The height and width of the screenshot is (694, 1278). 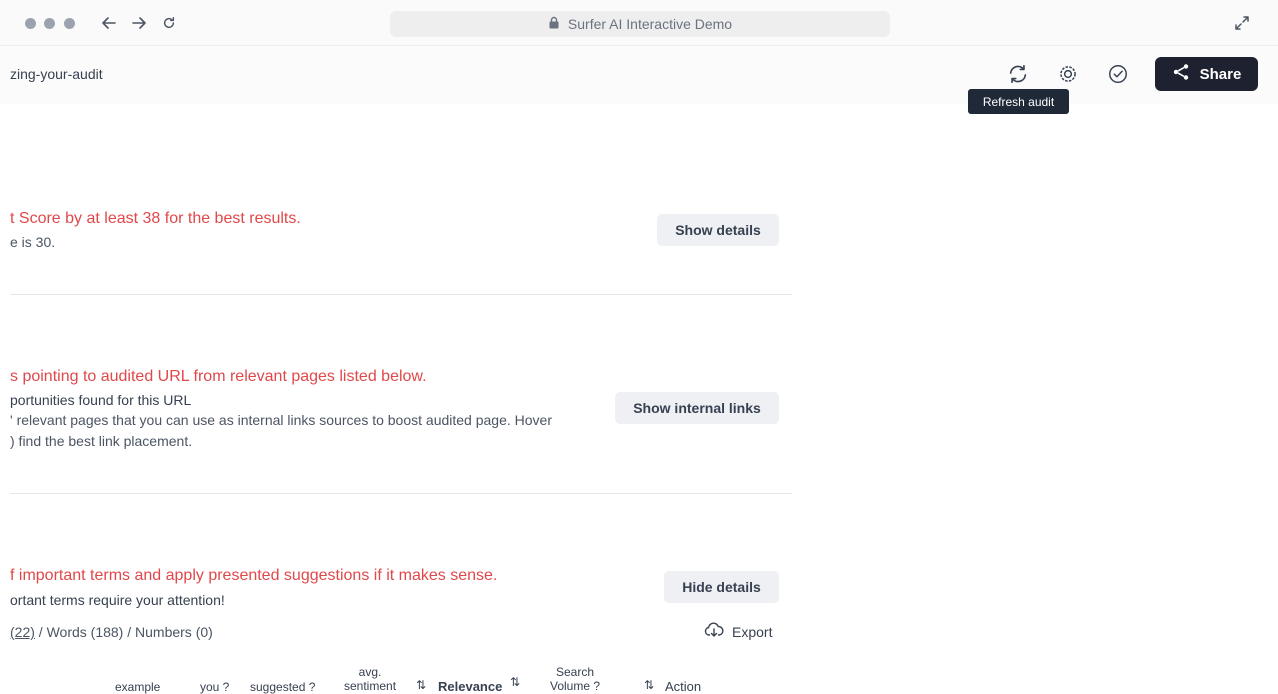 I want to click on col-suggested: suggested ?, so click(x=283, y=687).